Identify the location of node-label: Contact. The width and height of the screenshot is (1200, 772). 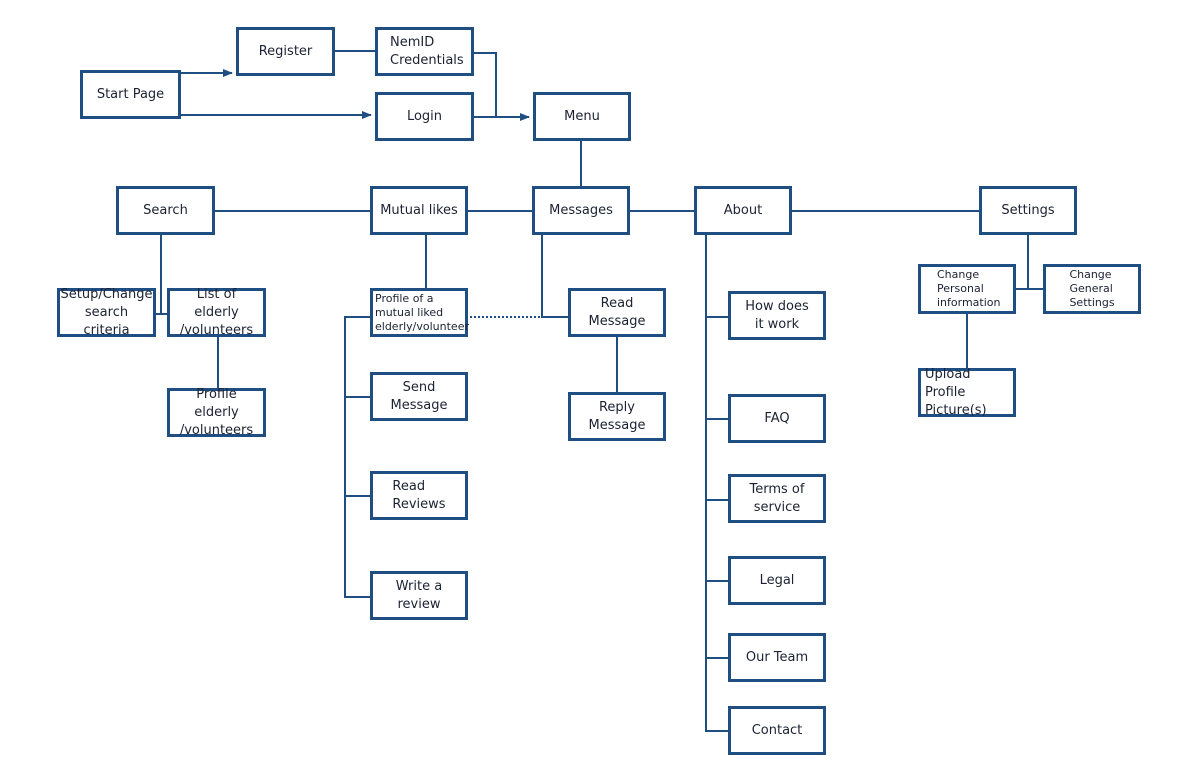
(777, 730).